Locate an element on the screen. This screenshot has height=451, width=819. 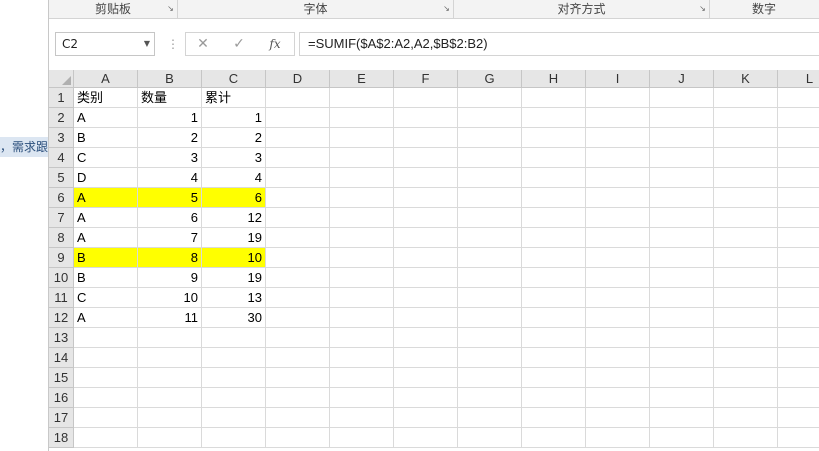
row-header-3: 3 is located at coordinates (61, 138).